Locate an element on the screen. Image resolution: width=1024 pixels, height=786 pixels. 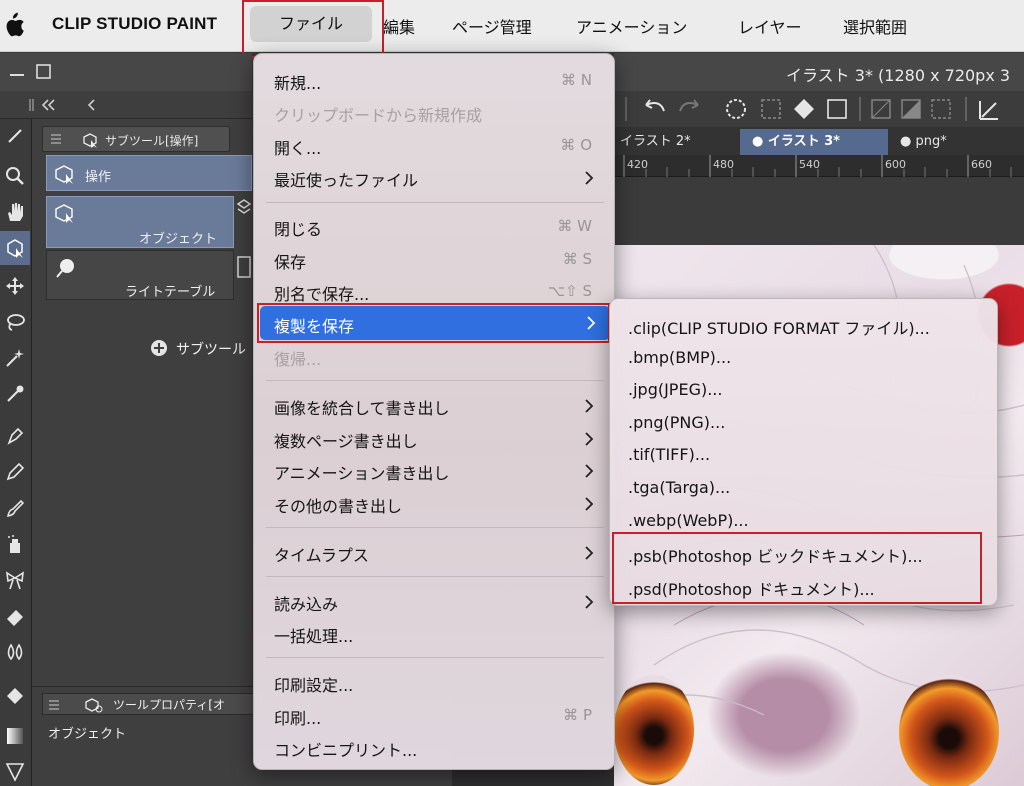
tab-illust-2: イラスト 2* is located at coordinates (655, 142).